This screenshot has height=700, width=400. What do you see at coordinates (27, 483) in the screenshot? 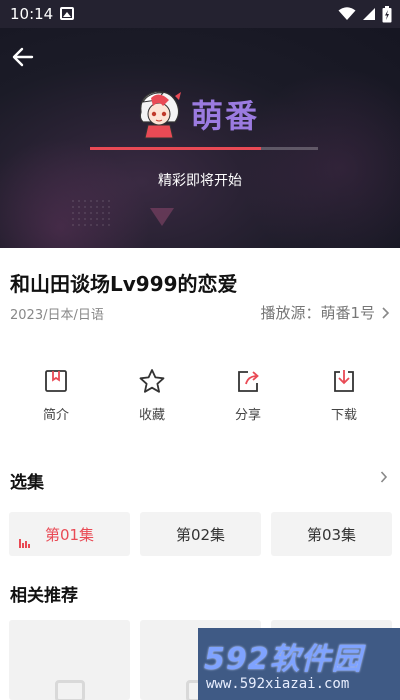
I see `episodes-section-title: 选集` at bounding box center [27, 483].